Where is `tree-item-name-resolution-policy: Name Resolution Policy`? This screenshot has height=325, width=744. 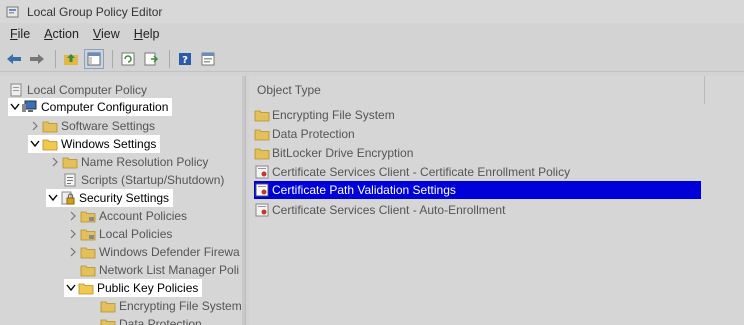
tree-item-name-resolution-policy: Name Resolution Policy is located at coordinates (128, 162).